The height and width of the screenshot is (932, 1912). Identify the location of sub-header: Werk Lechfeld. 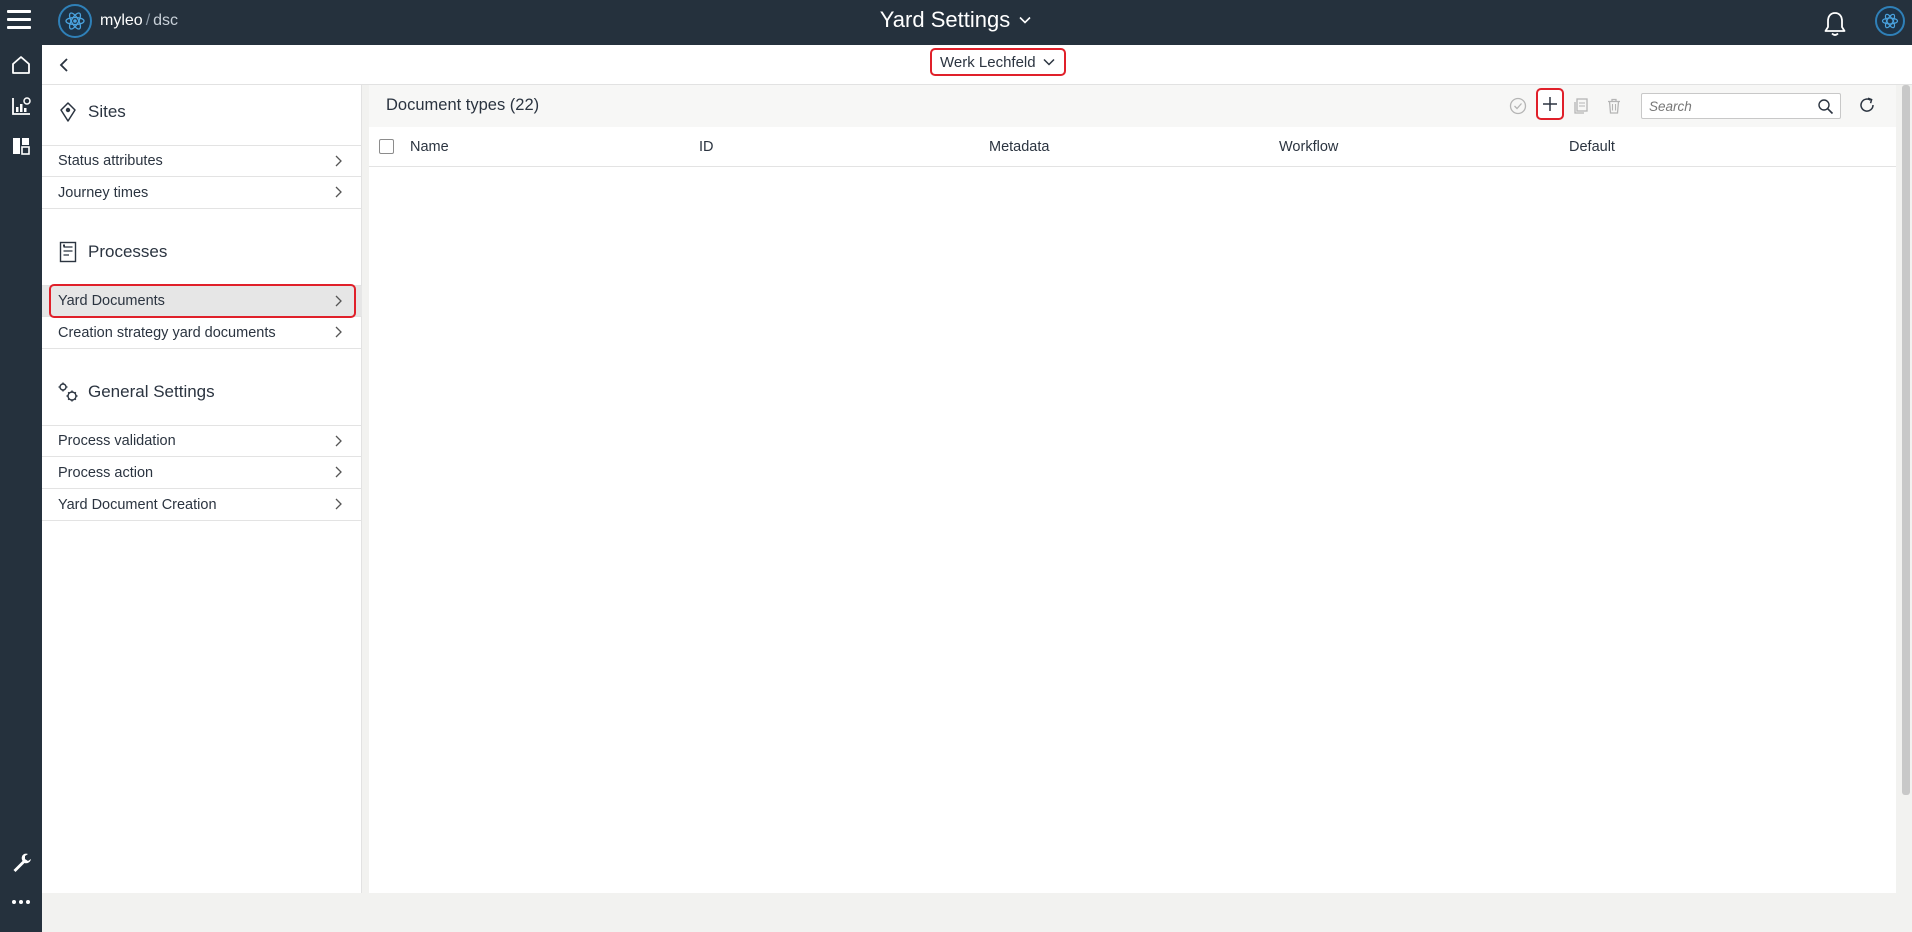
(977, 65).